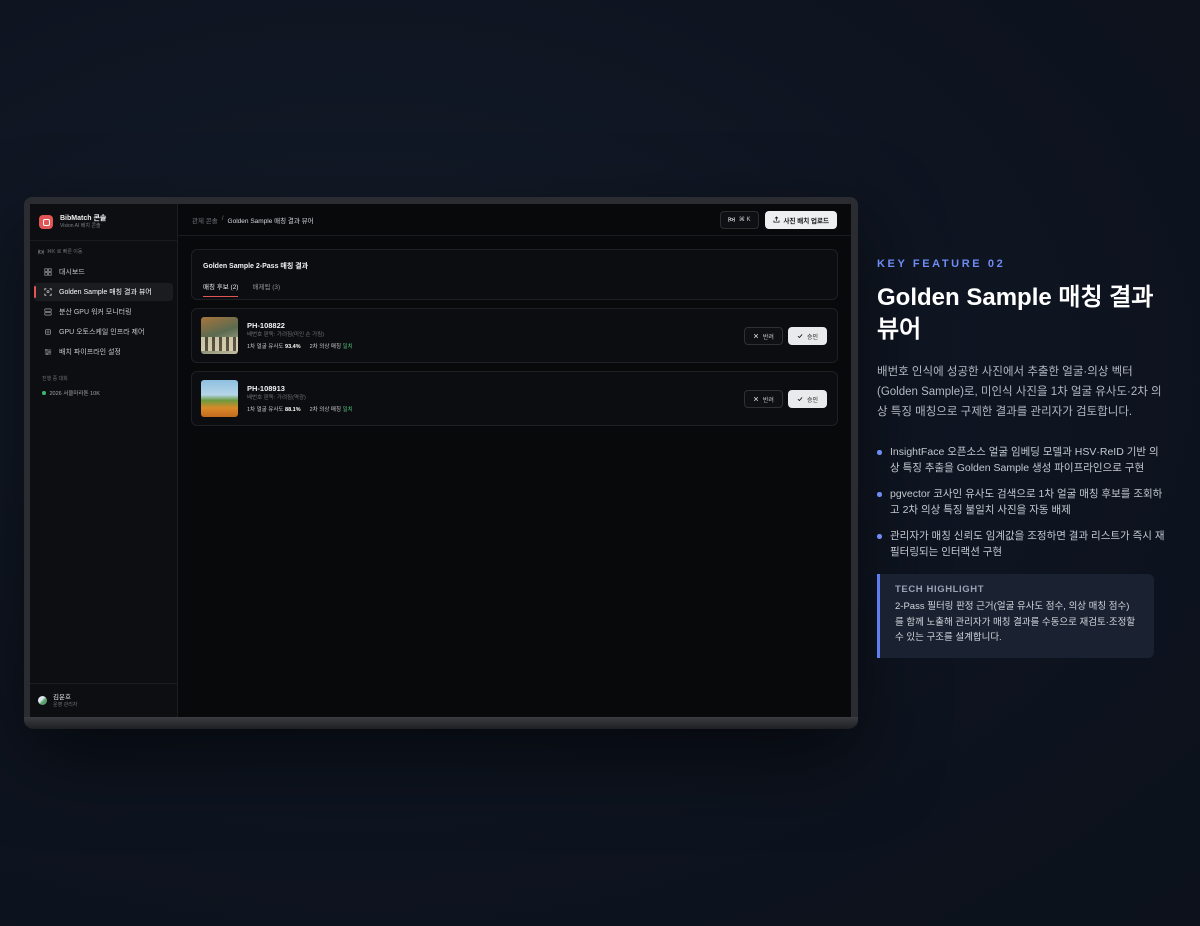  I want to click on face-similarity: 1차 얼굴 유사도 93.4%, so click(274, 346).